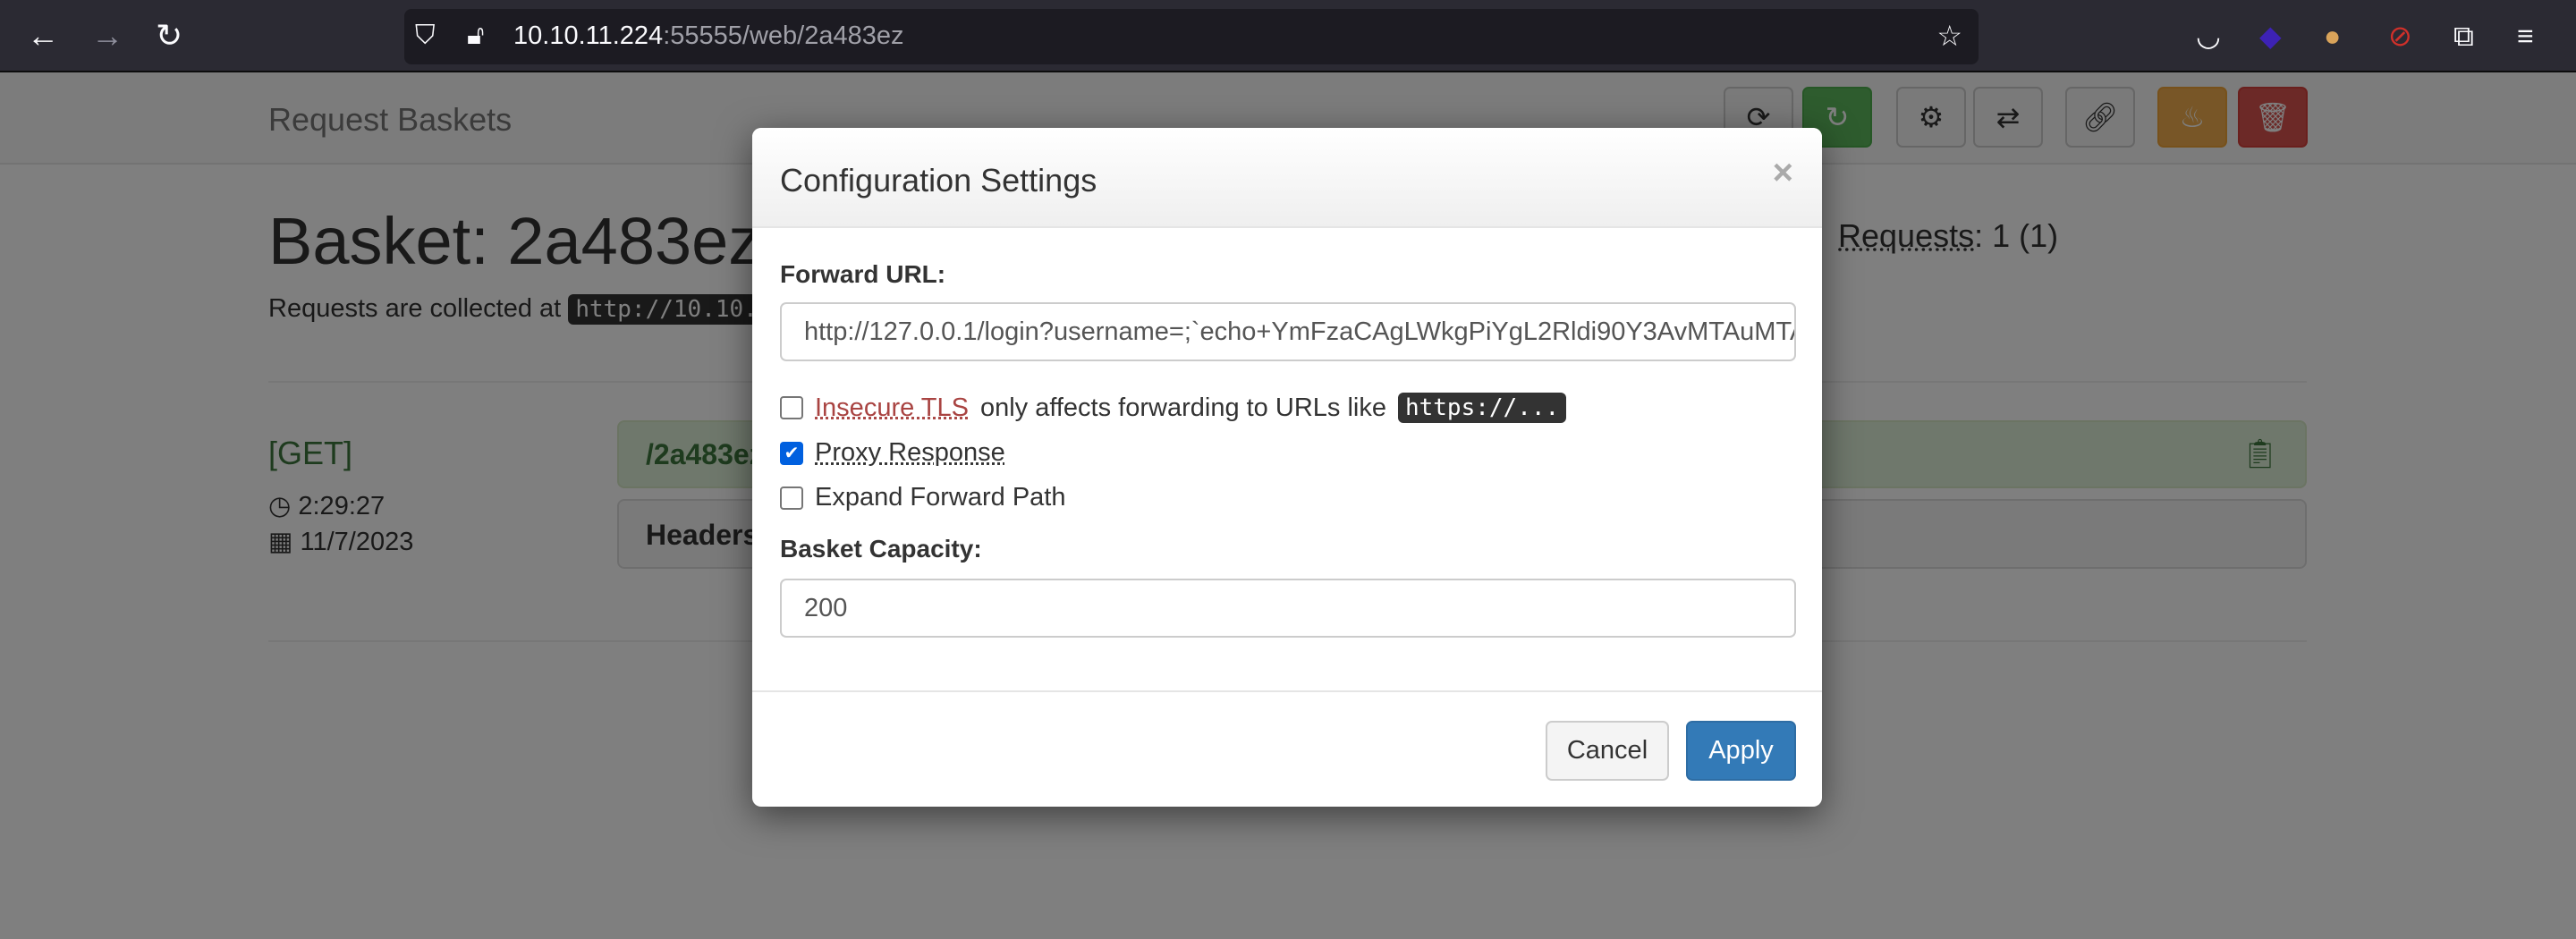 The width and height of the screenshot is (2576, 939). Describe the element at coordinates (43, 36) in the screenshot. I see `back-icon: ←` at that location.